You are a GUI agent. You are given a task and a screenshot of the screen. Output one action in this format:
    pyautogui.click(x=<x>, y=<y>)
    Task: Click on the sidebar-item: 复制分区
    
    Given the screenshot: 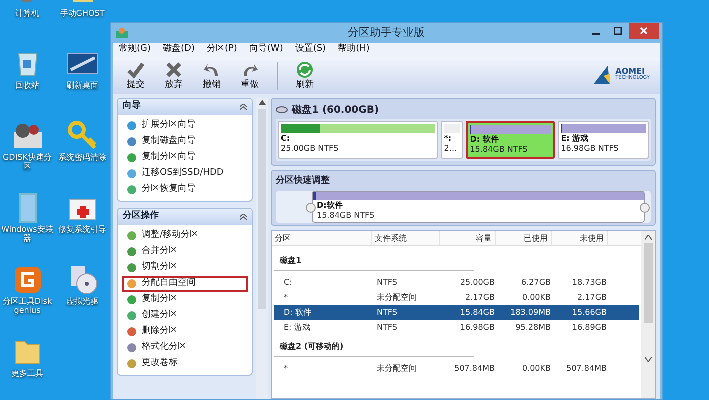 What is the action you would take?
    pyautogui.click(x=185, y=300)
    